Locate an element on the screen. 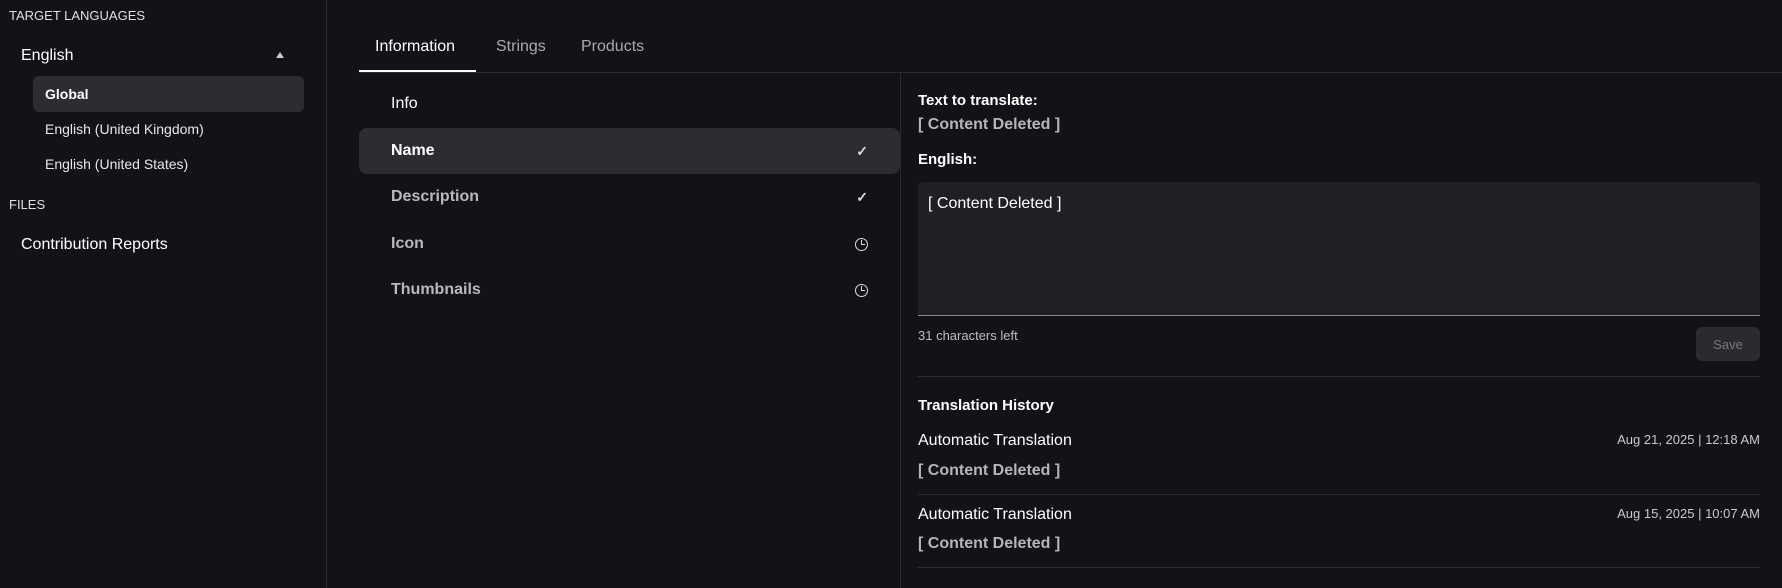 The width and height of the screenshot is (1782, 588). tab-strings: Strings is located at coordinates (521, 47).